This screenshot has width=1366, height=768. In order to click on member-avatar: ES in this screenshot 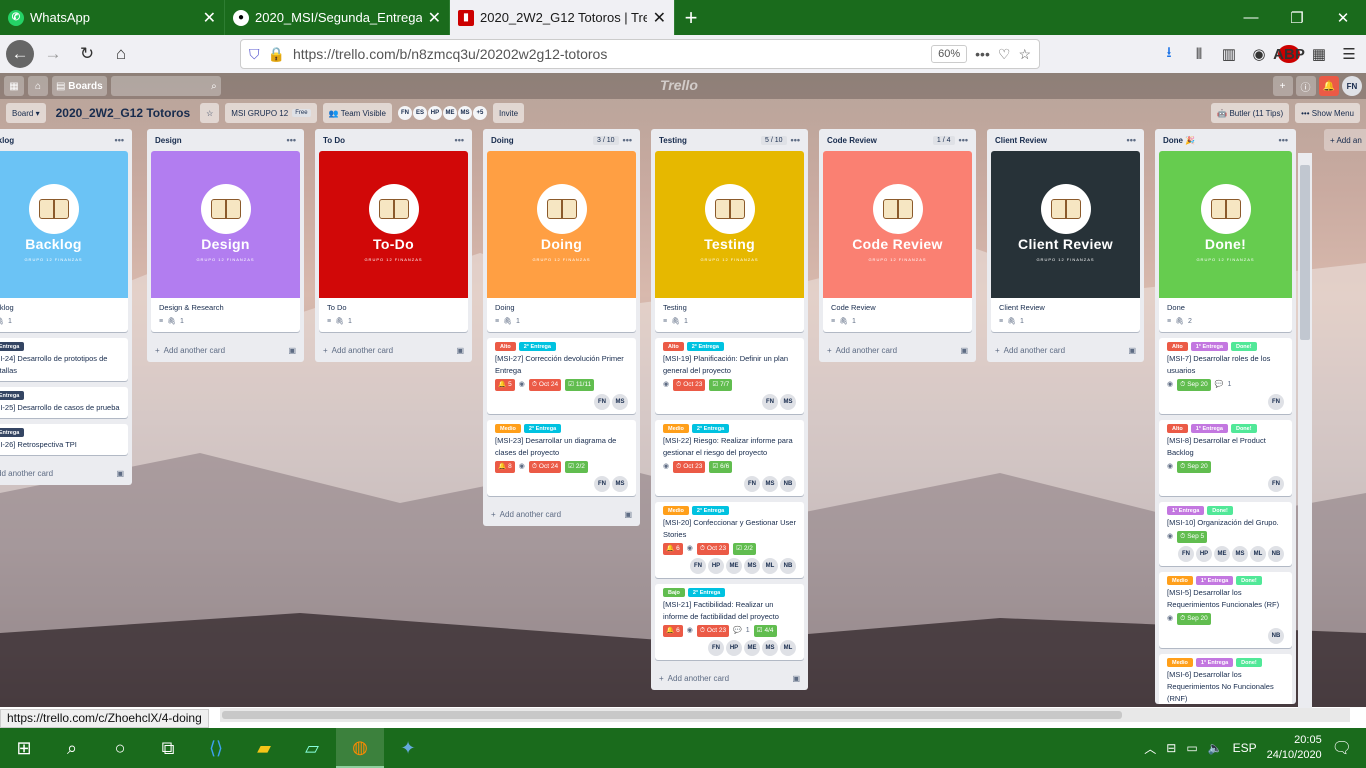, I will do `click(419, 113)`.